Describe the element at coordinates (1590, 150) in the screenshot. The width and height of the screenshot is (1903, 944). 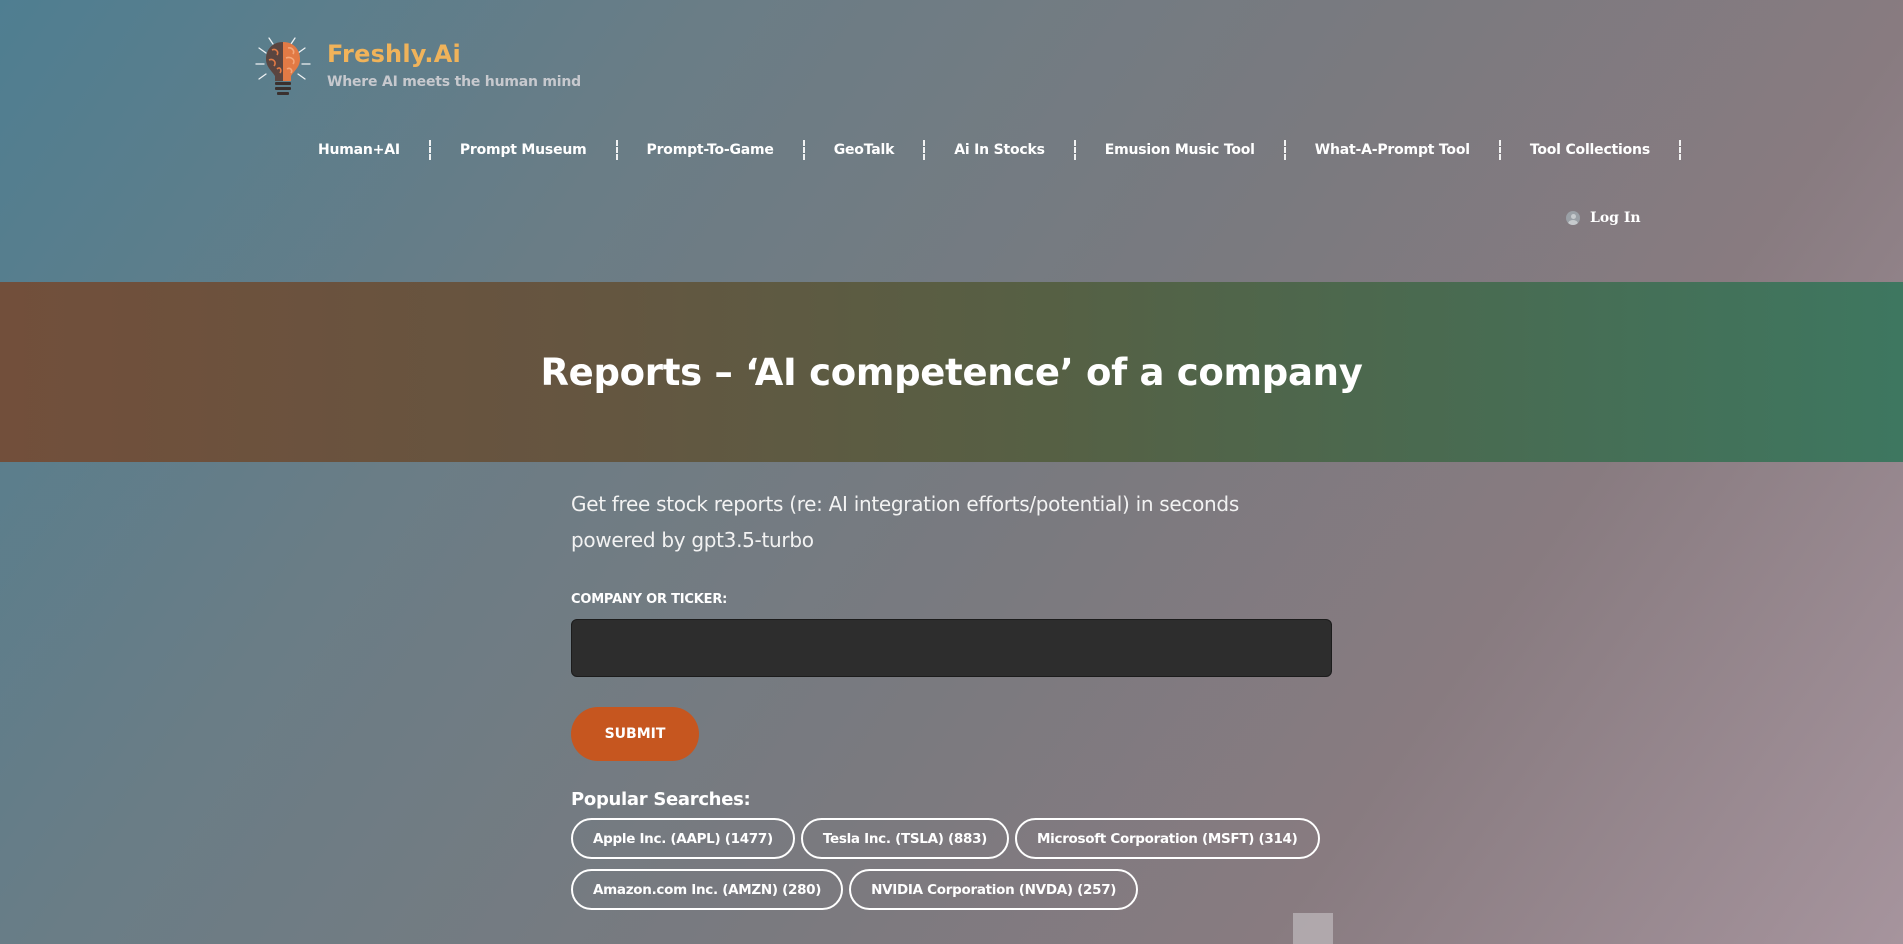
I see `nav-item-tool-collections: Tool Collections` at that location.